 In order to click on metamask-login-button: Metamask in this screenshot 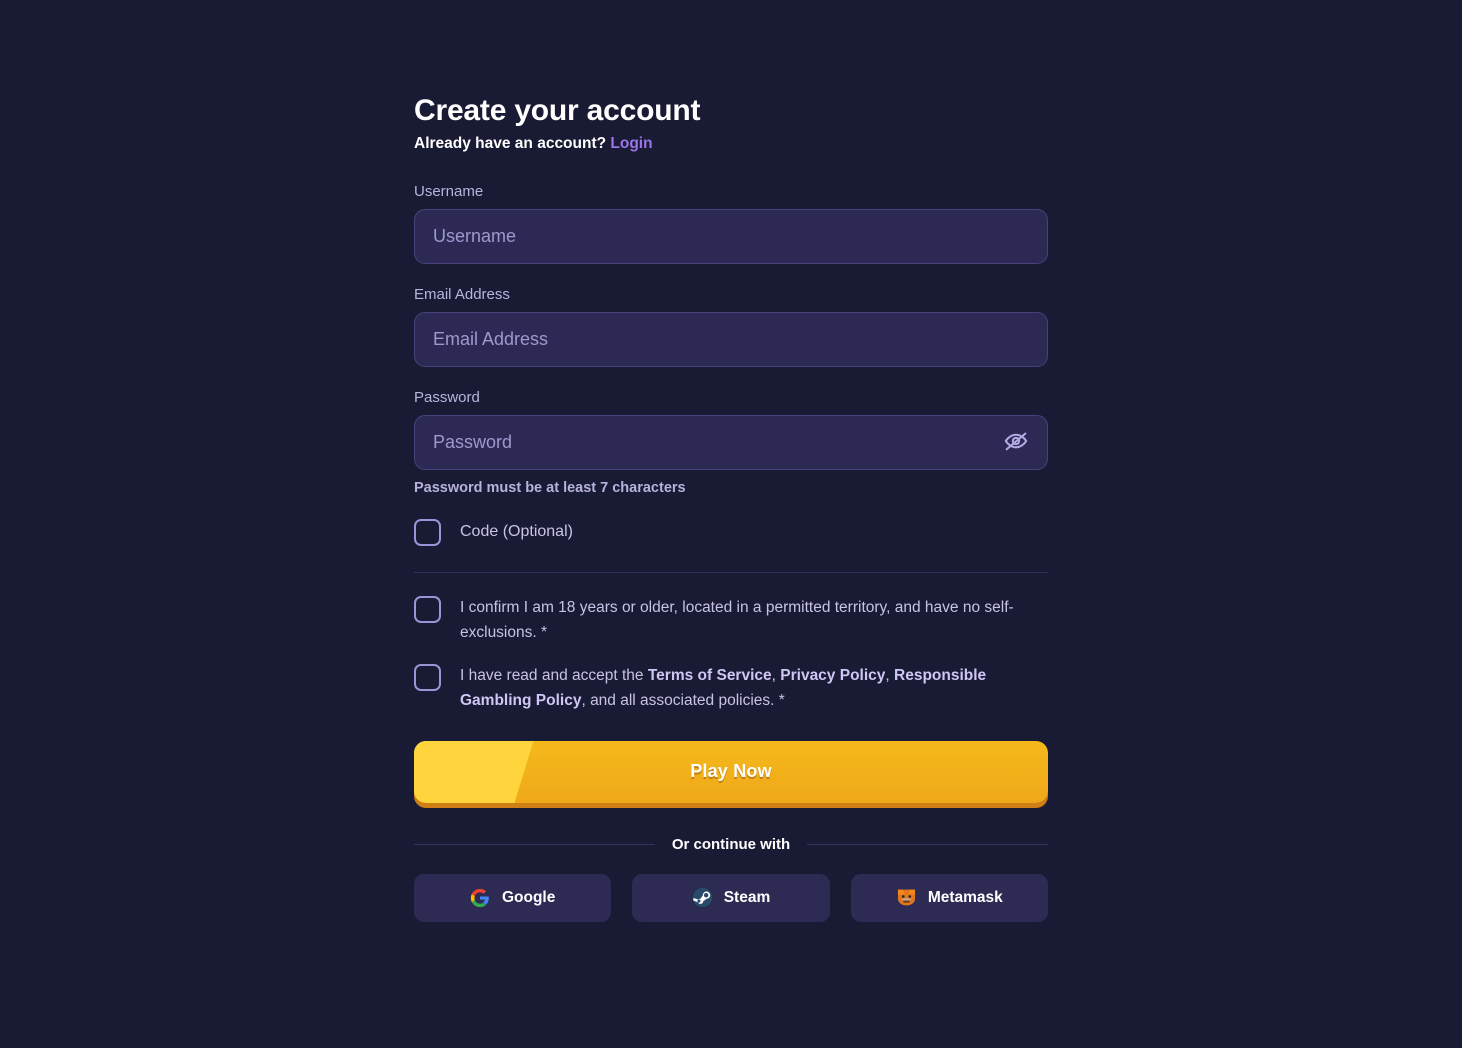, I will do `click(949, 897)`.